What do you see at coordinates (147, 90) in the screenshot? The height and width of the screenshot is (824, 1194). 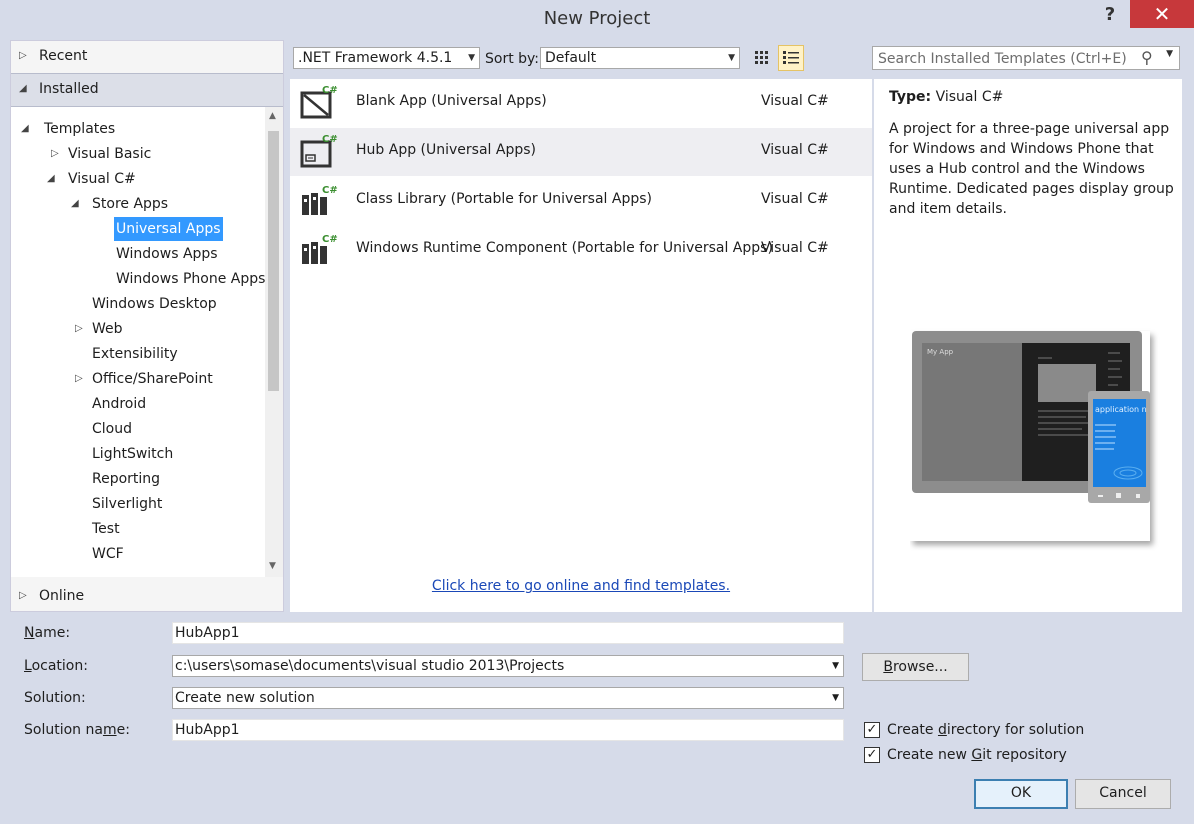 I see `nav-installed: ◢ Installed` at bounding box center [147, 90].